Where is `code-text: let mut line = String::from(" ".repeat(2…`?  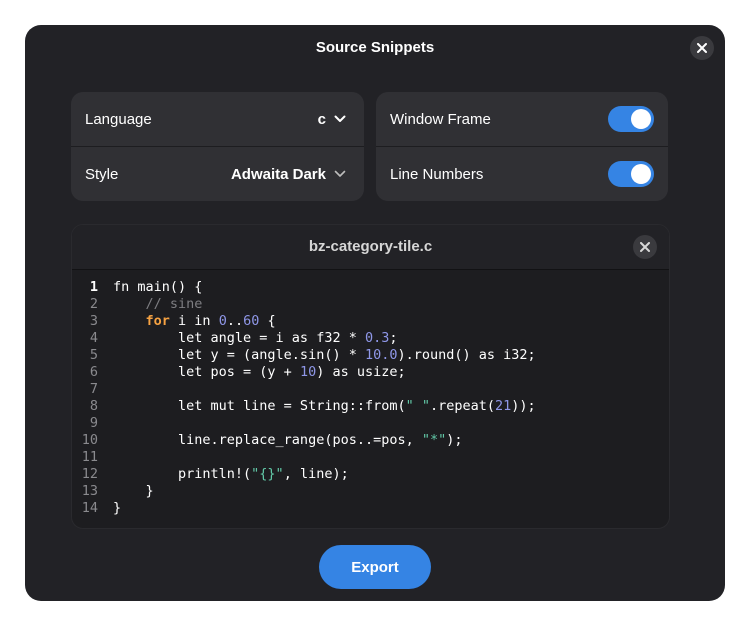 code-text: let mut line = String::from(" ".repeat(2… is located at coordinates (324, 406).